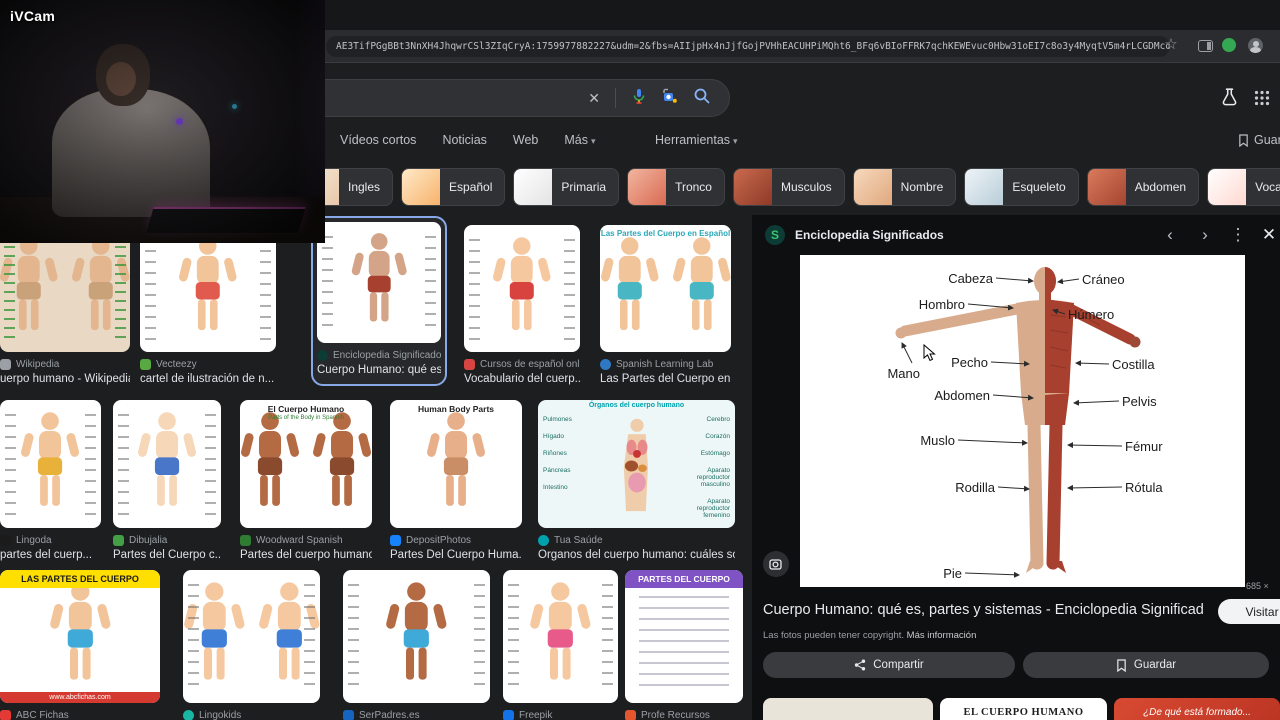 The width and height of the screenshot is (1280, 720). I want to click on result-source: Profe Recursos, so click(684, 715).